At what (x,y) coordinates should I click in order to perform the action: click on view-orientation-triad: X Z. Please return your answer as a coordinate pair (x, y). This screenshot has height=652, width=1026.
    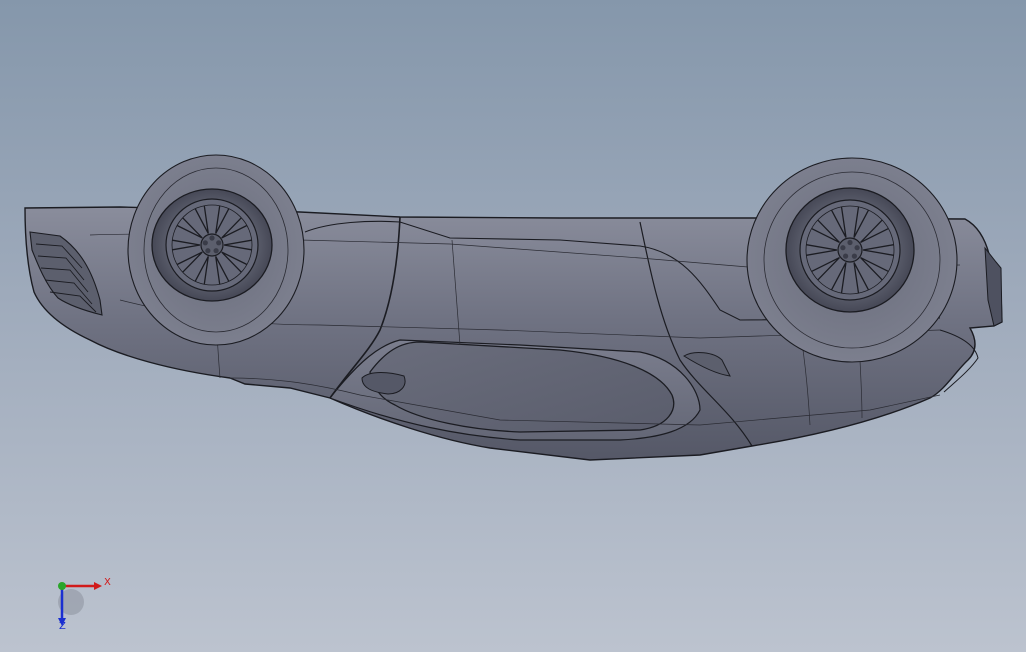
    Looking at the image, I should click on (85, 603).